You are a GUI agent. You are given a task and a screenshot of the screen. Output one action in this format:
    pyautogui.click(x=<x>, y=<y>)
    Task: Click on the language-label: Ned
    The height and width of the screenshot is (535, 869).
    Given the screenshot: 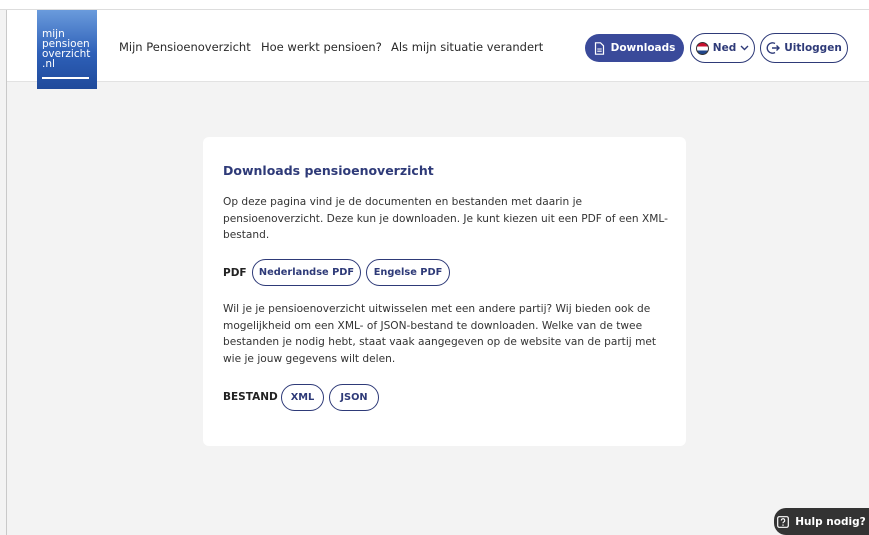 What is the action you would take?
    pyautogui.click(x=724, y=48)
    